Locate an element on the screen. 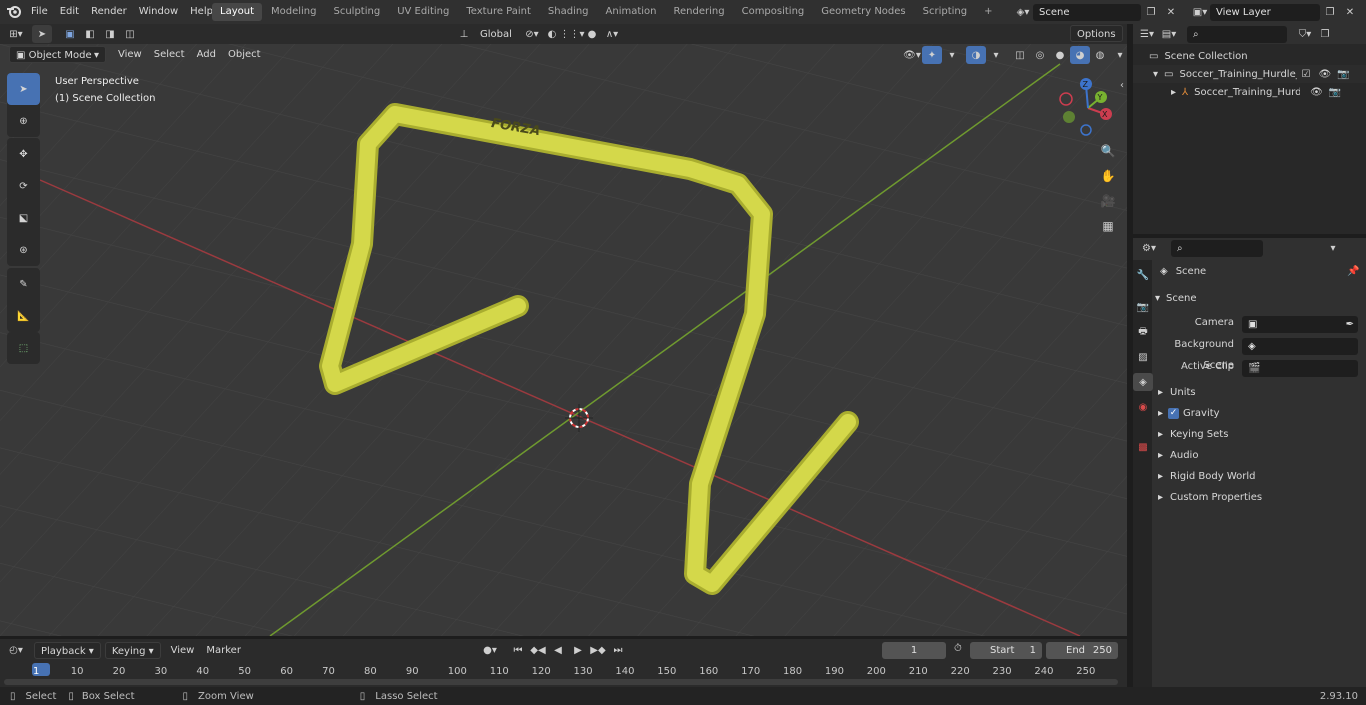 The height and width of the screenshot is (705, 1366). measure-tool: 📐 is located at coordinates (23, 316).